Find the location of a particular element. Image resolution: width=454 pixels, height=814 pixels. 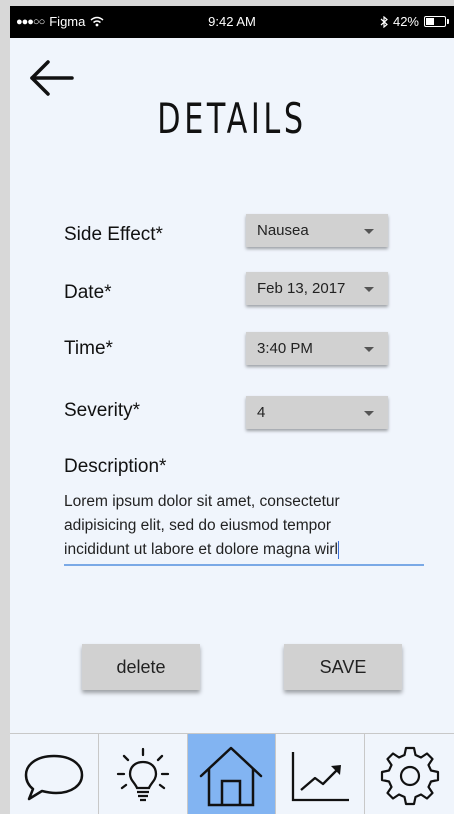

side-effect-label: Side Effect* is located at coordinates (113, 234).